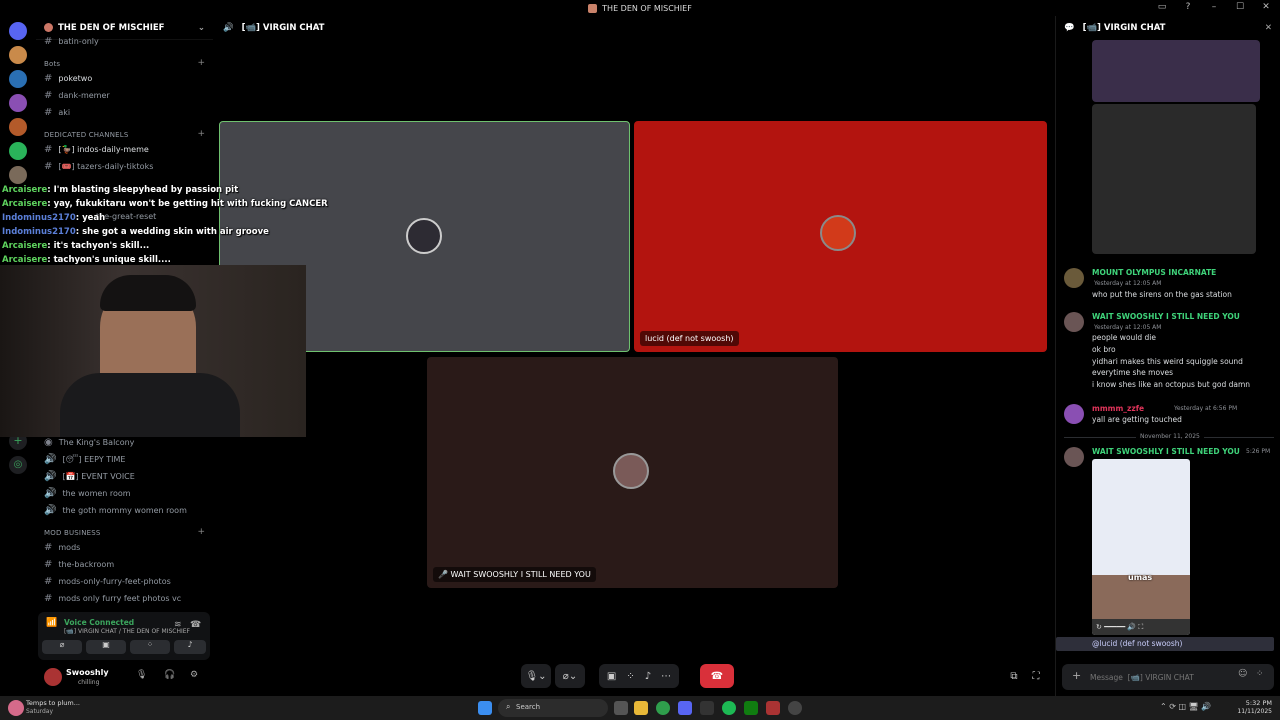 The width and height of the screenshot is (1280, 720). Describe the element at coordinates (62, 547) in the screenshot. I see `channel-item-mods: # mods` at that location.